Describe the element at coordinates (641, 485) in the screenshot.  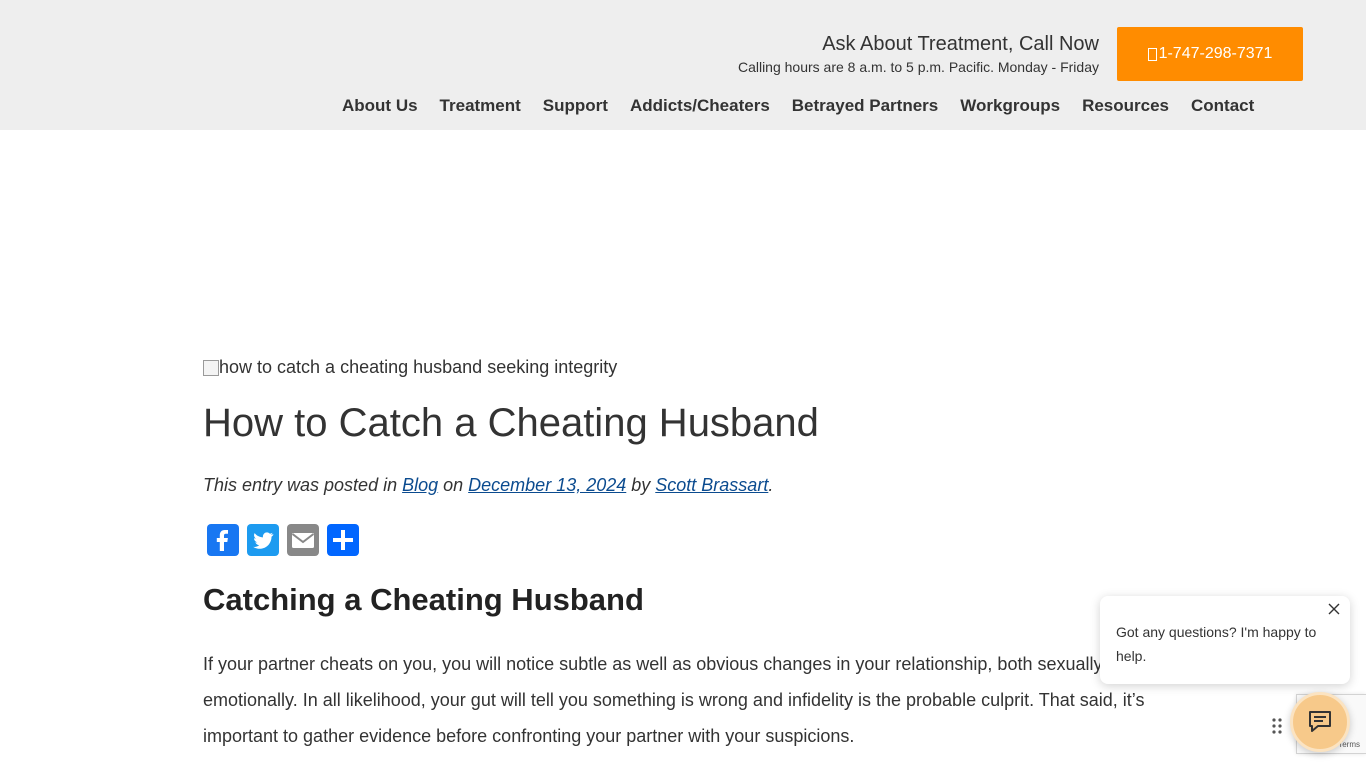
I see `meta-by: by` at that location.